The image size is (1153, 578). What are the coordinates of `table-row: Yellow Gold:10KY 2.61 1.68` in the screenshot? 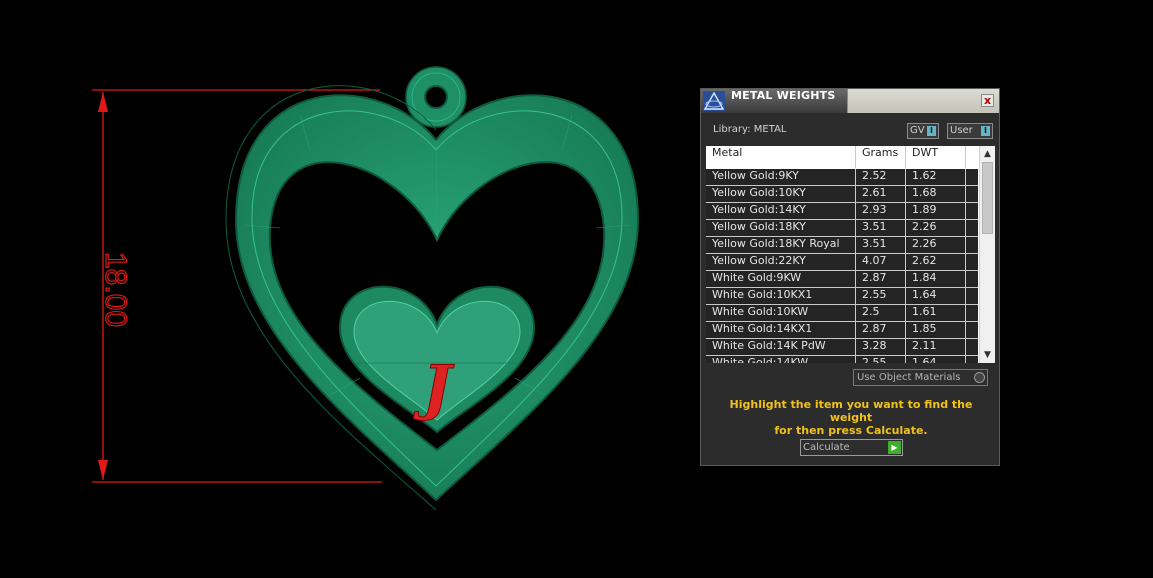 It's located at (842, 194).